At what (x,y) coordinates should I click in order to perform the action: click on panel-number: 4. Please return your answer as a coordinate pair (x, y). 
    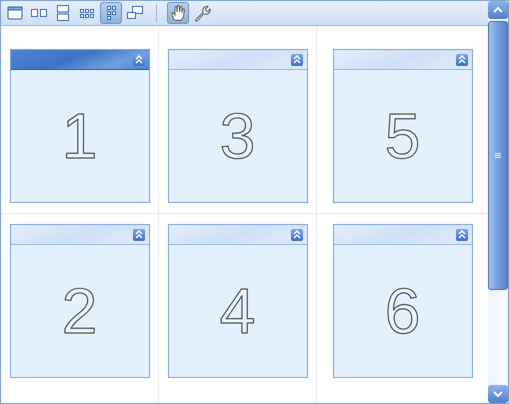
    Looking at the image, I should click on (238, 311).